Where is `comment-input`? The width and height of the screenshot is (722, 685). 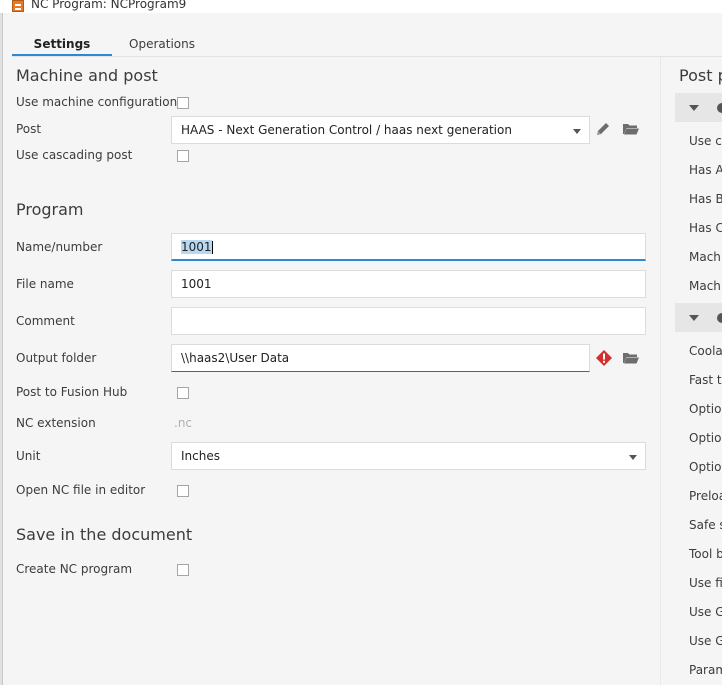 comment-input is located at coordinates (408, 321).